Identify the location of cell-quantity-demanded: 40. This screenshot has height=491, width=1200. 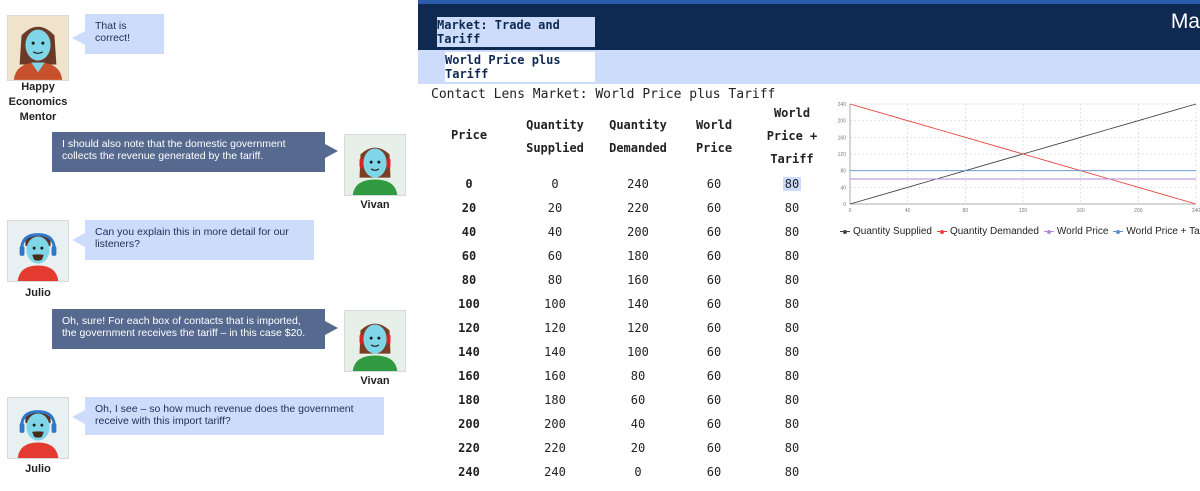
(638, 424).